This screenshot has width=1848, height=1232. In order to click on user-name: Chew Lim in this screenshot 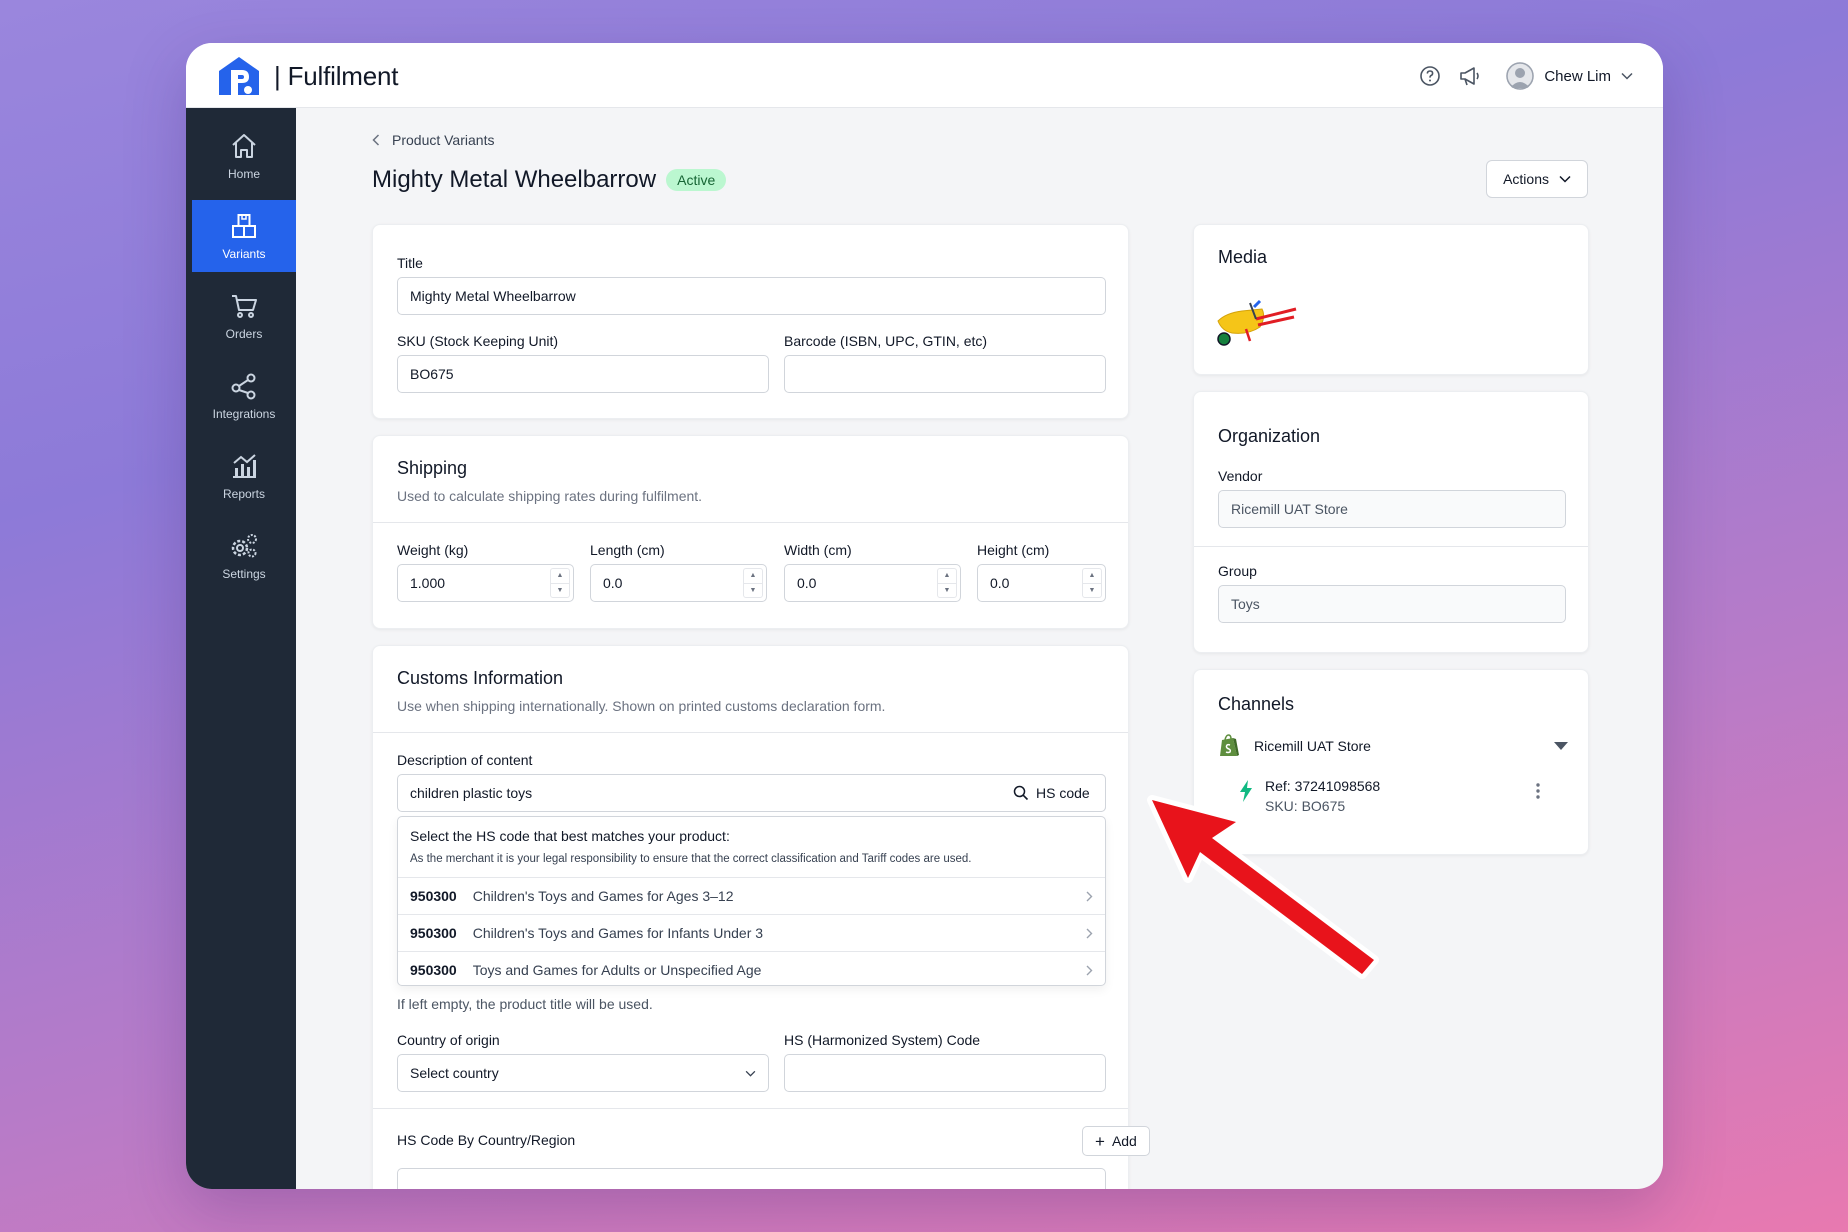, I will do `click(1577, 76)`.